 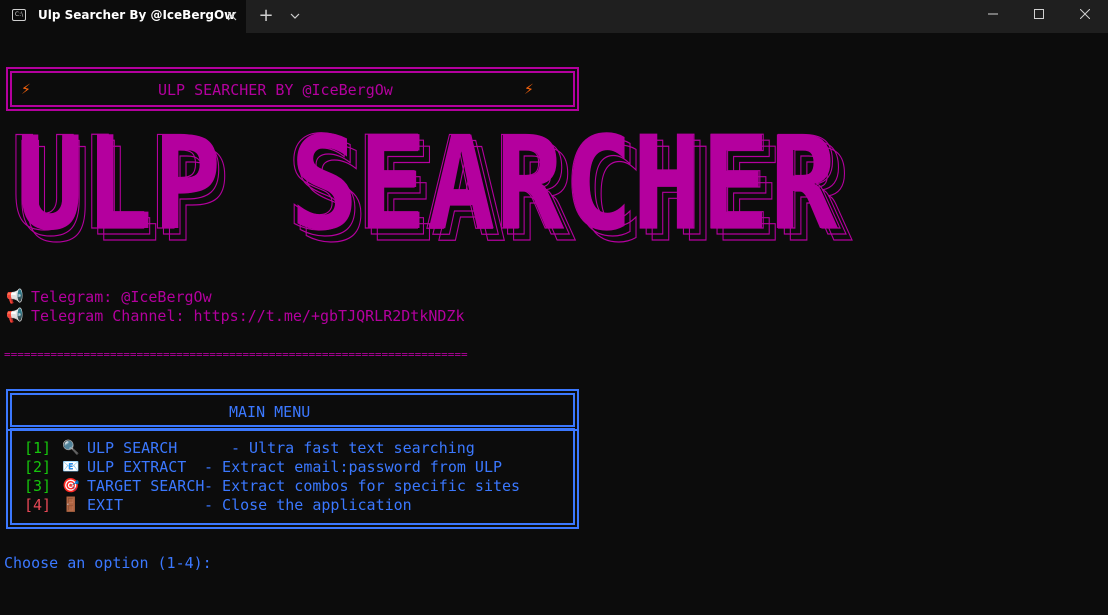 I want to click on tab-close-button, so click(x=232, y=16).